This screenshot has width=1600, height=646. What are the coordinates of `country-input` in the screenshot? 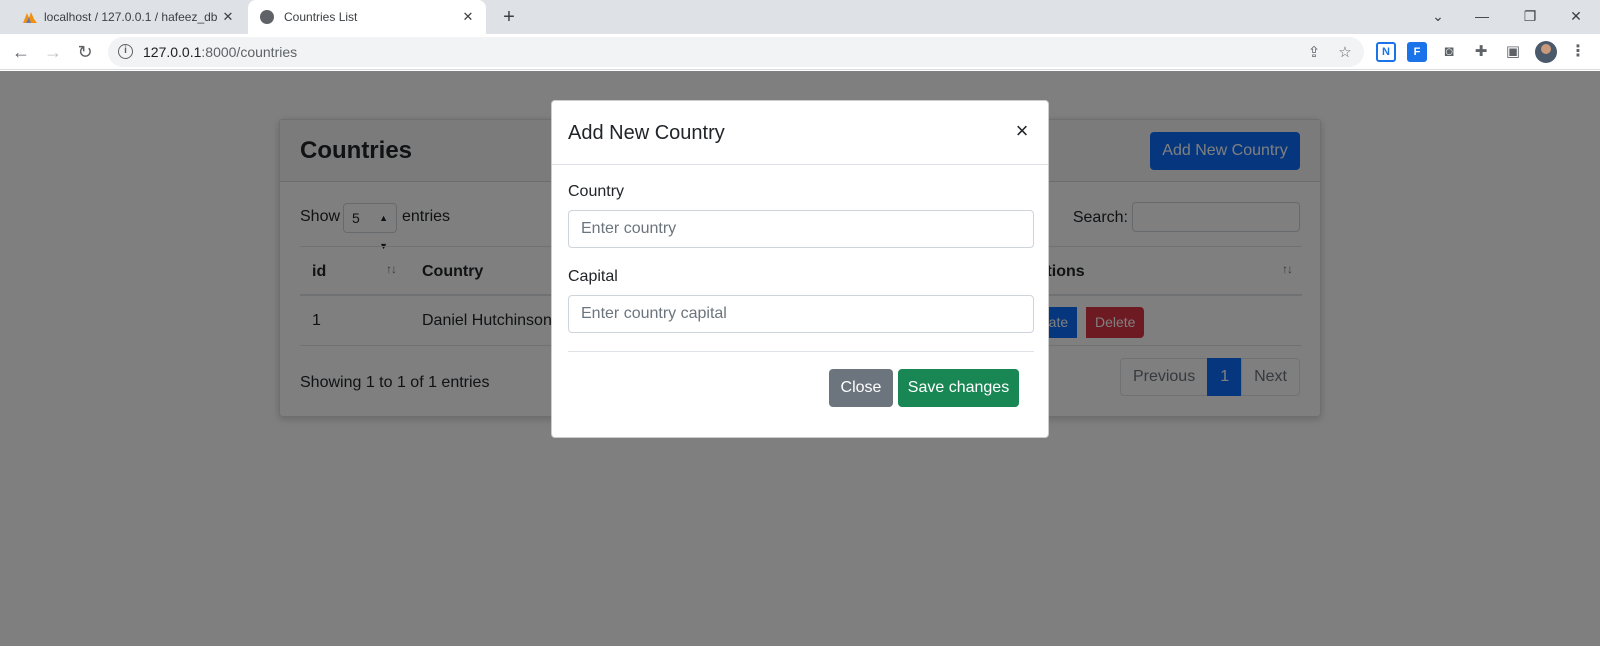 It's located at (801, 229).